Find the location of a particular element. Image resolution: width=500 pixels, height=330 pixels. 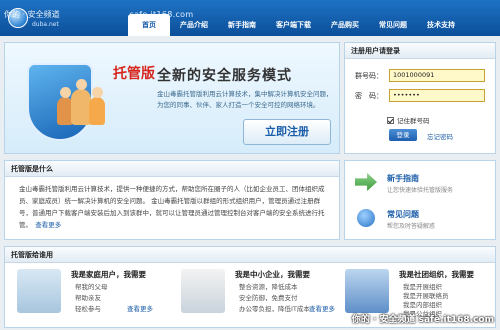

login-heading: 注册用户请登录 is located at coordinates (420, 51).